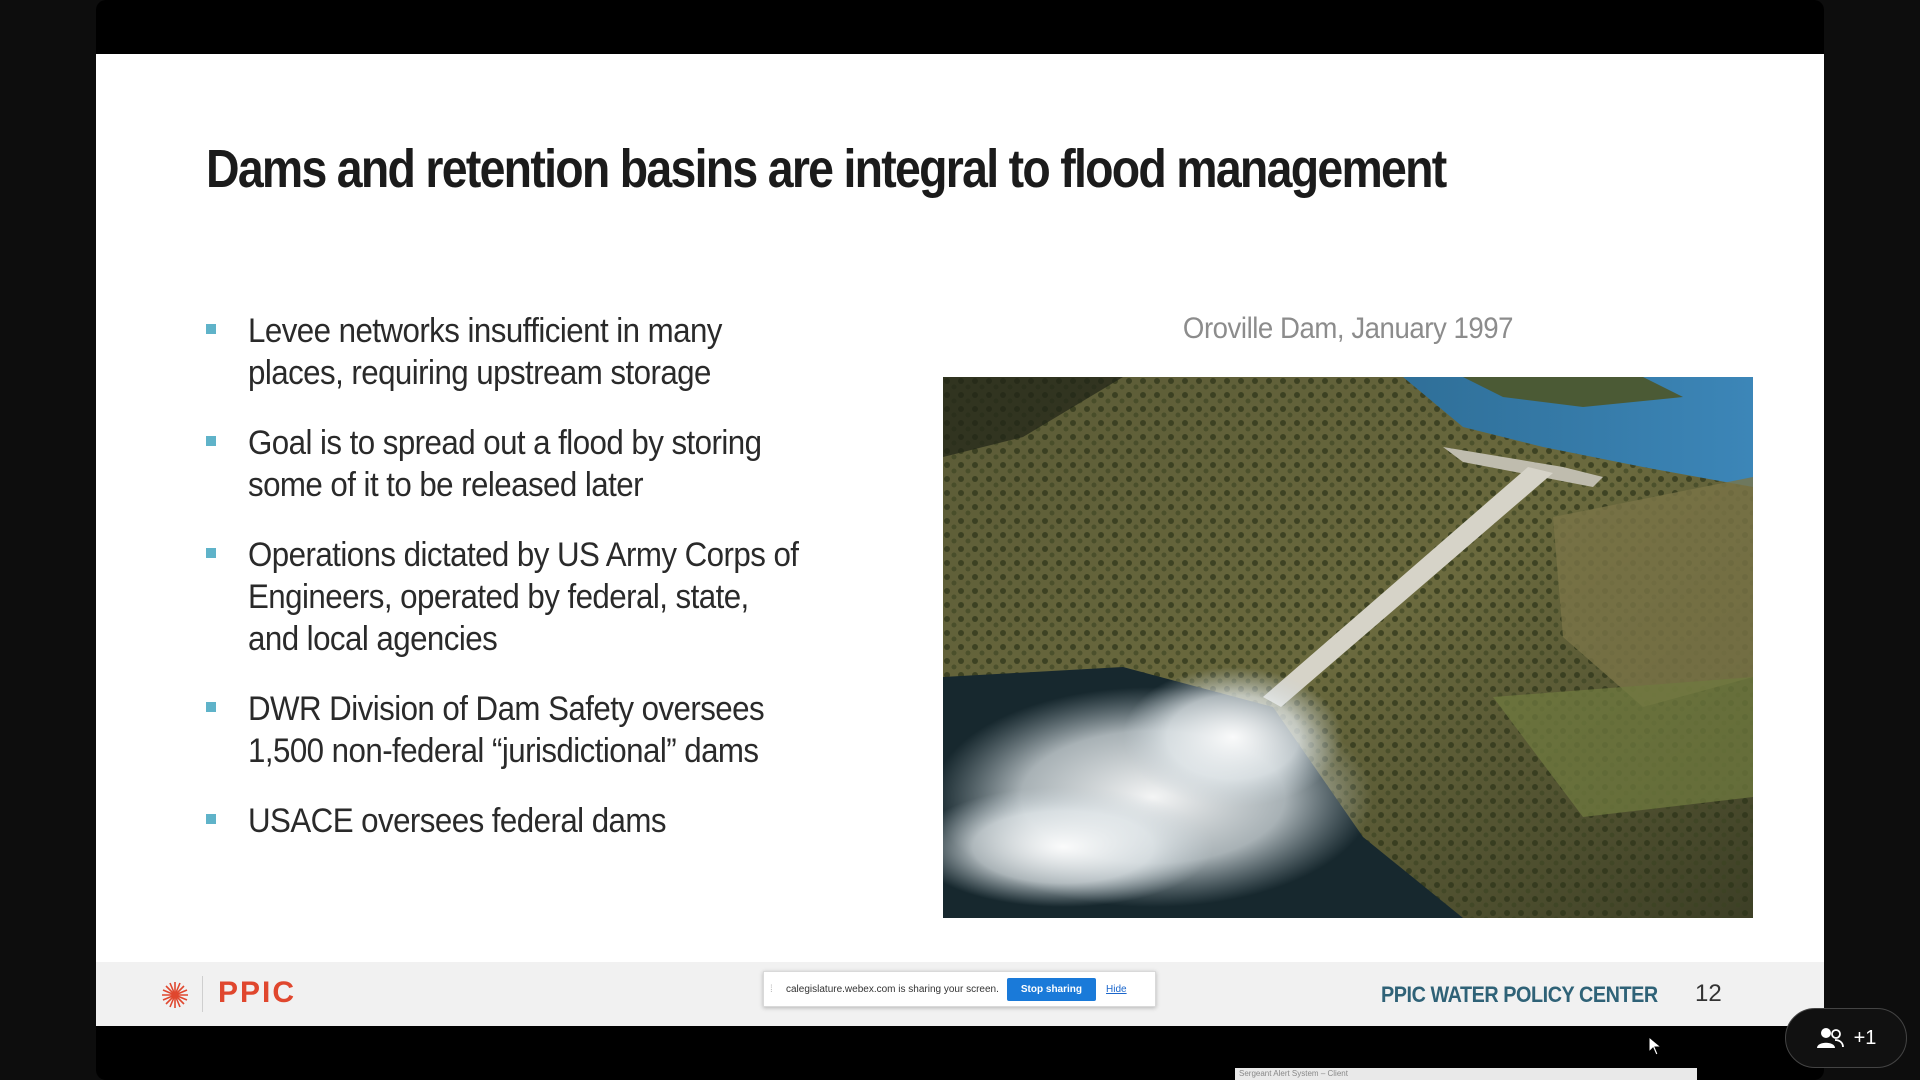 This screenshot has width=1920, height=1080. Describe the element at coordinates (202, 994) in the screenshot. I see `logo-divider` at that location.